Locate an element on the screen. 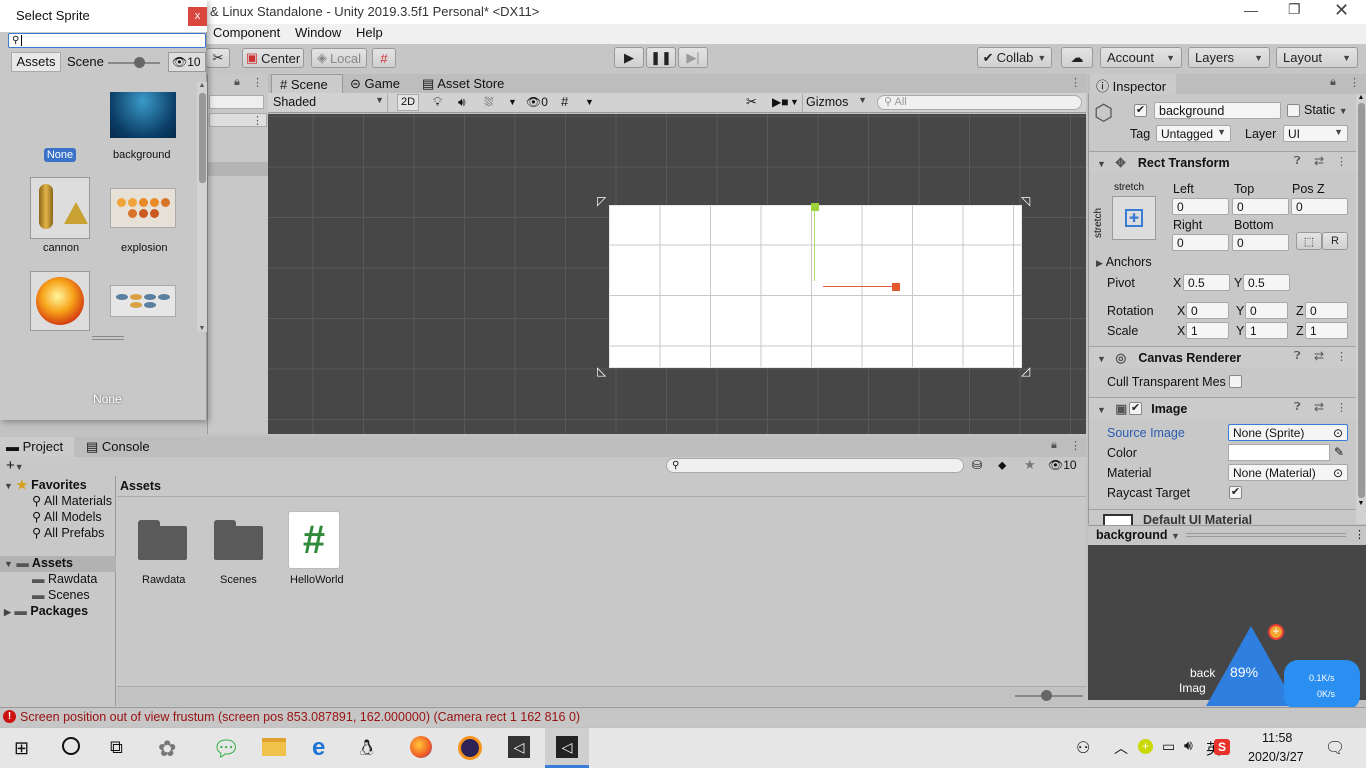 This screenshot has height=768, width=1366. create-button: +▼ is located at coordinates (15, 465).